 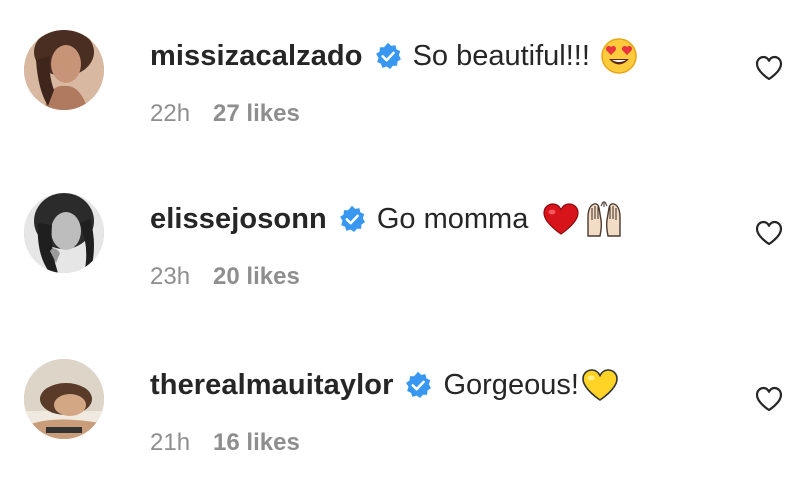 I want to click on comment-text: Go momma, so click(x=452, y=218).